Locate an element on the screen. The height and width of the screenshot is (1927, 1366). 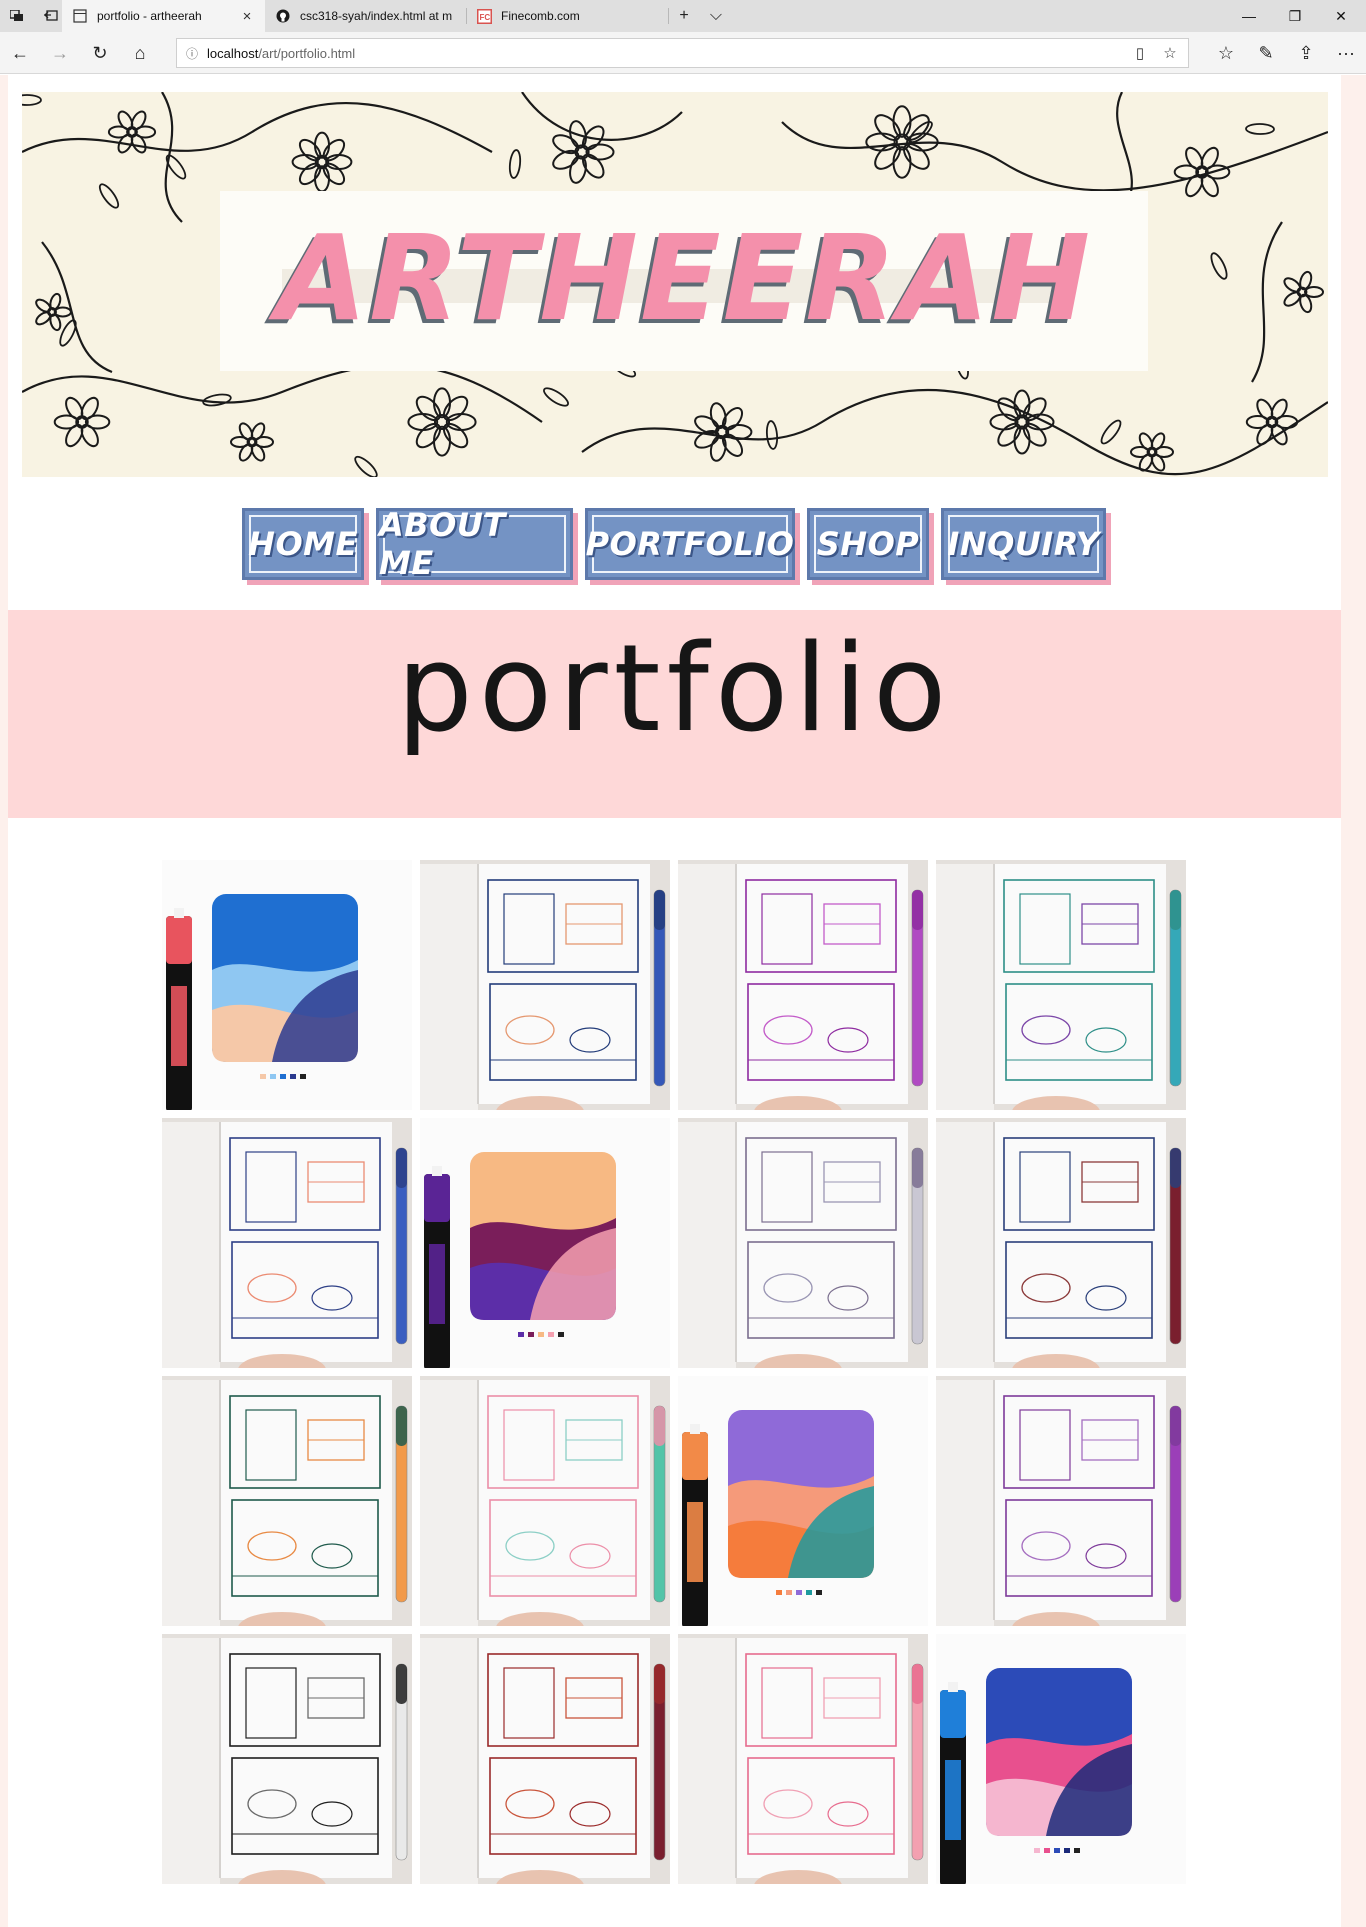
tab-finecomb: FC Finecomb.com is located at coordinates (566, 16).